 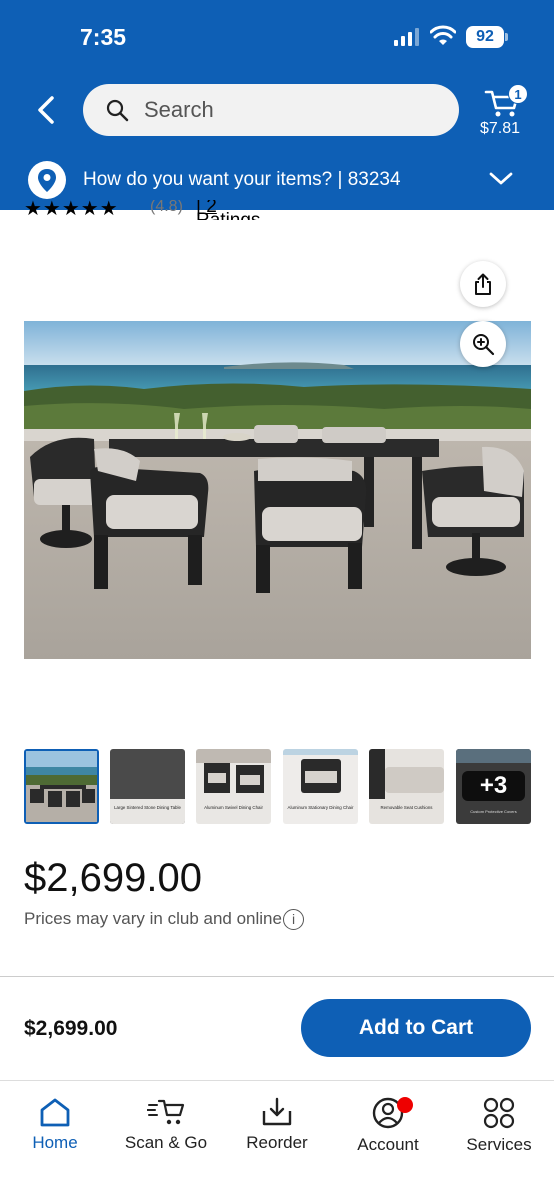 I want to click on thumbnail-3: Aluminum Swivel Dining Chair, so click(x=233, y=786).